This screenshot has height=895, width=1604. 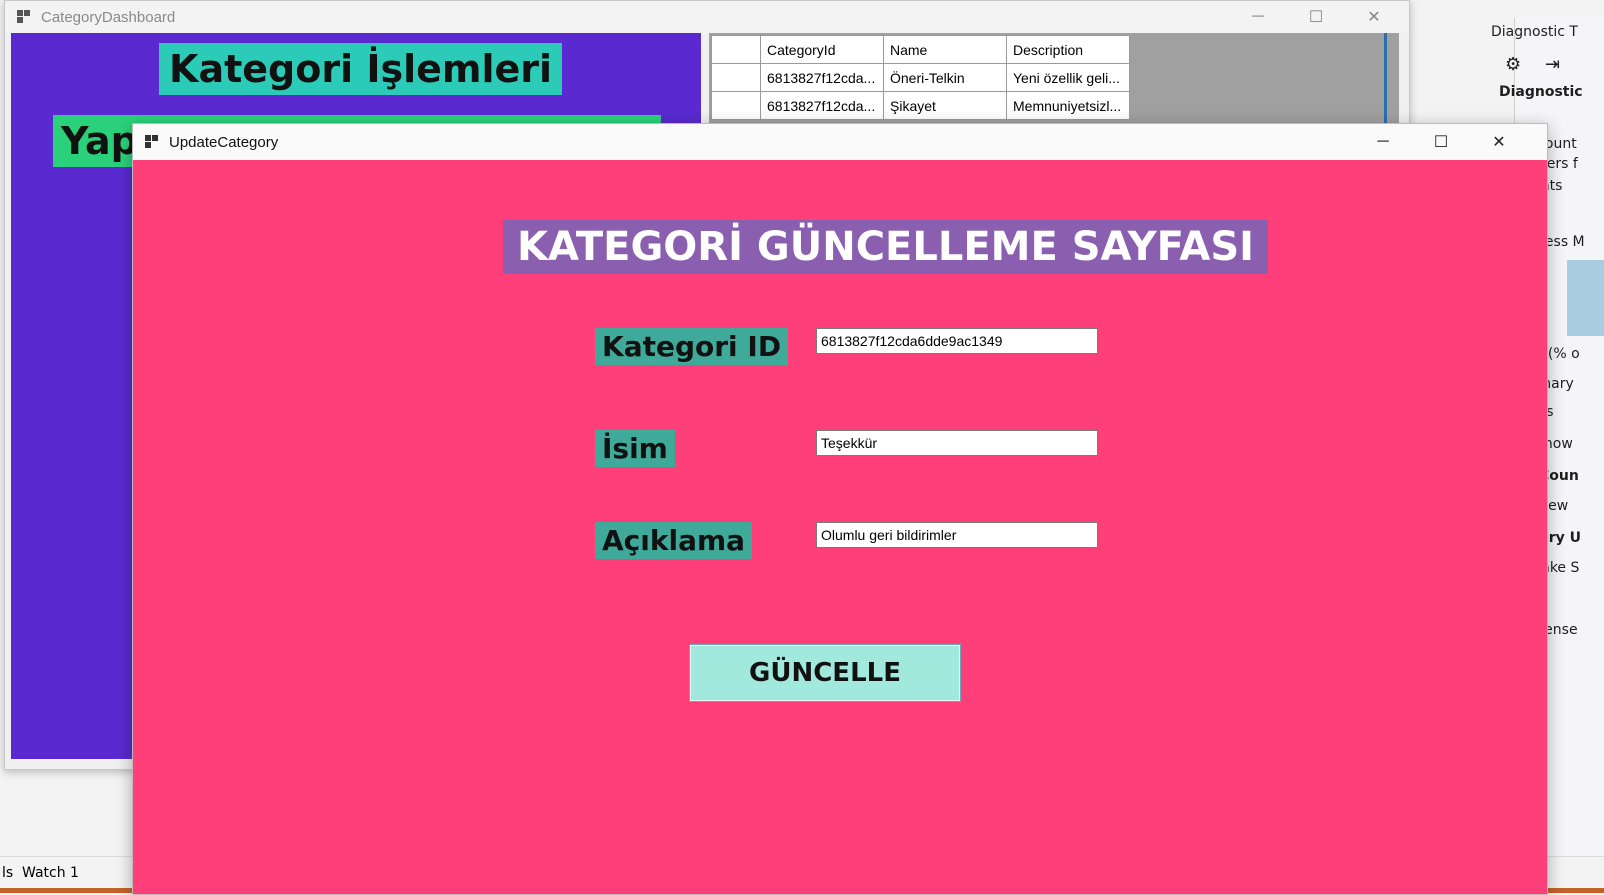 What do you see at coordinates (945, 49) in the screenshot?
I see `column-header: Name` at bounding box center [945, 49].